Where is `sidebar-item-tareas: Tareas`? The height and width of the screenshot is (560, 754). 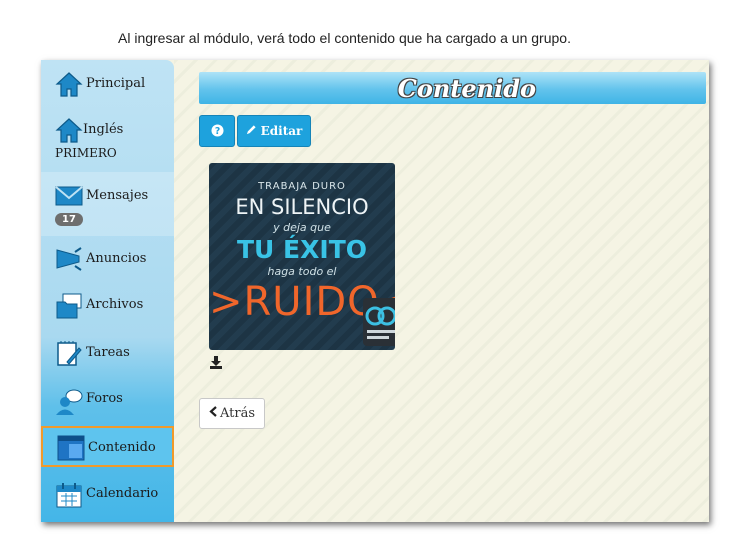 sidebar-item-tareas: Tareas is located at coordinates (107, 353).